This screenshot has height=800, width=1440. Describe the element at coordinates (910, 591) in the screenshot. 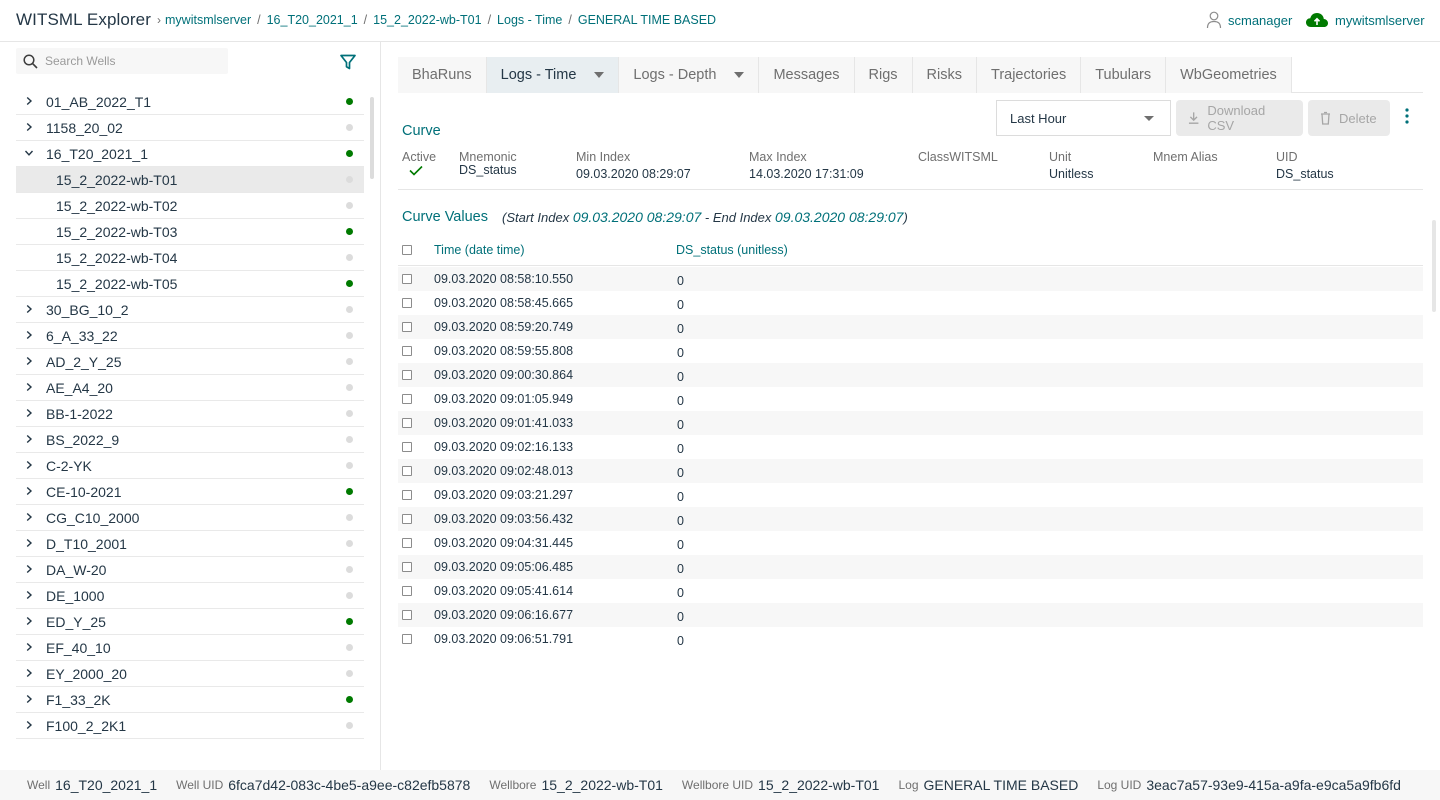

I see `table-row: 09.03.2020 09:05:41.614 0` at that location.